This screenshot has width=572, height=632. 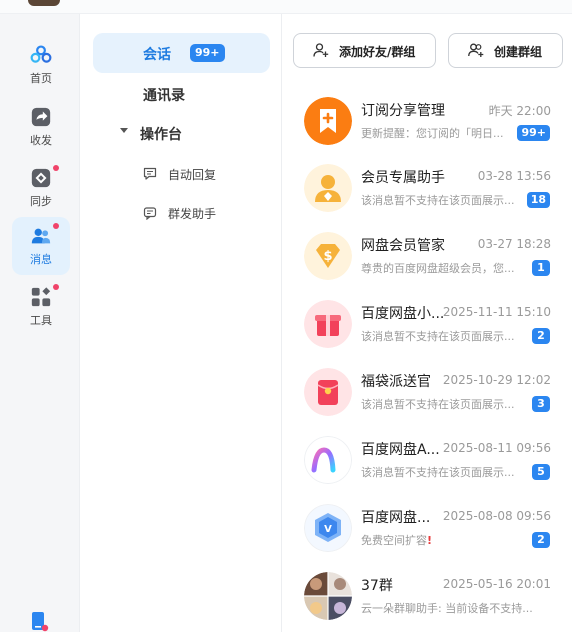 What do you see at coordinates (377, 52) in the screenshot?
I see `add-friend-group-label: 添加好友/群组` at bounding box center [377, 52].